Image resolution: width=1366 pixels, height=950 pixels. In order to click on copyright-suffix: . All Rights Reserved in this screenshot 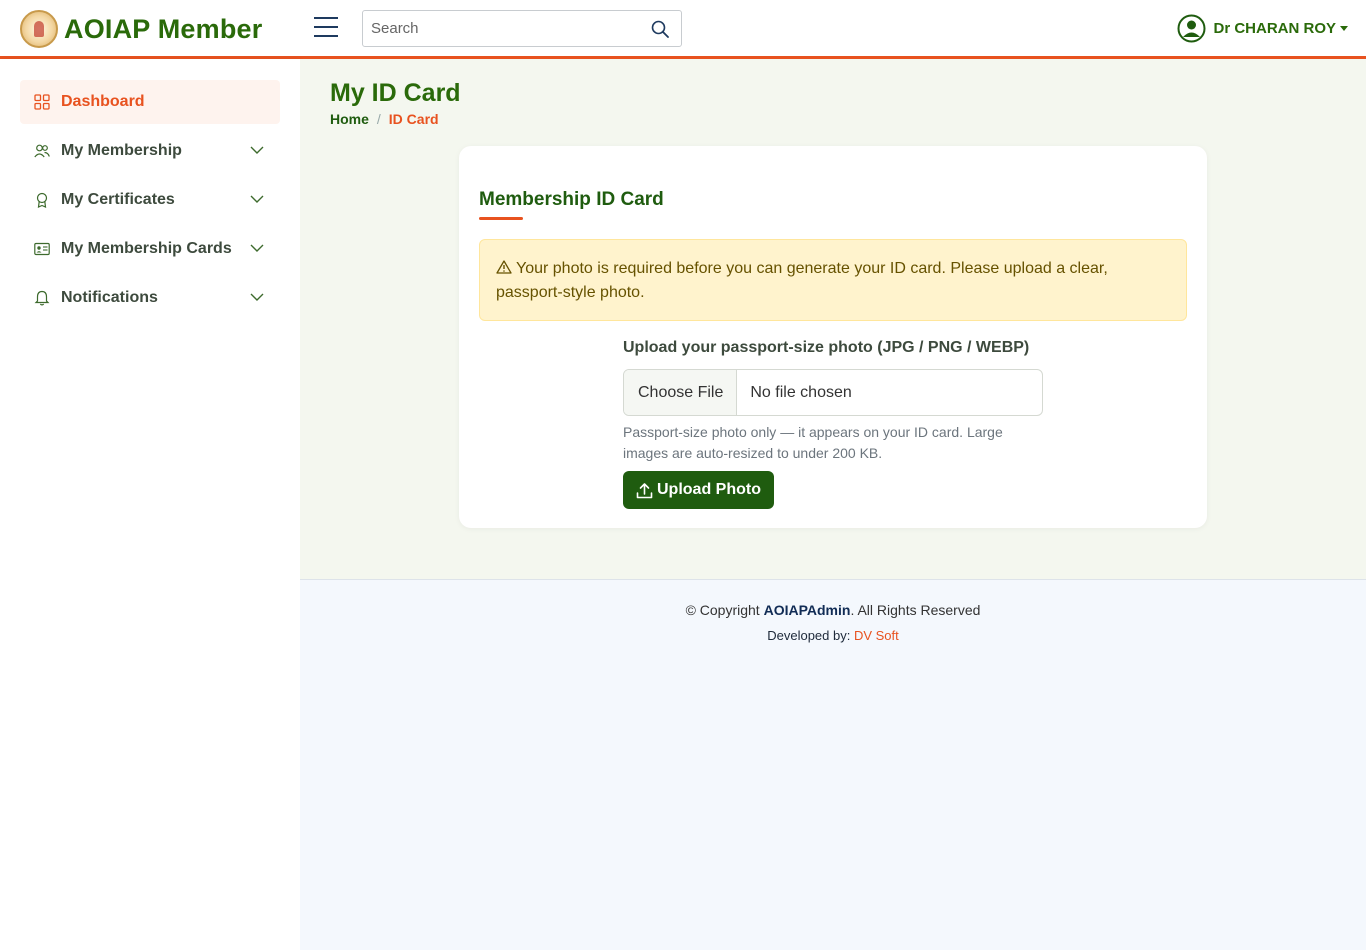, I will do `click(915, 610)`.